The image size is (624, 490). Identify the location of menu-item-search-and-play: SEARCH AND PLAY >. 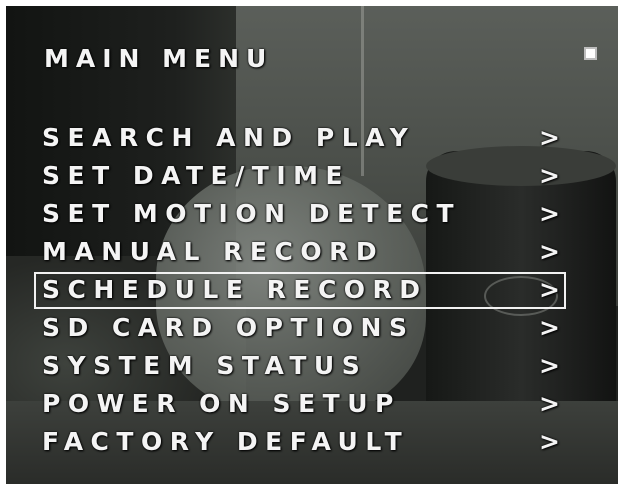
(312, 138).